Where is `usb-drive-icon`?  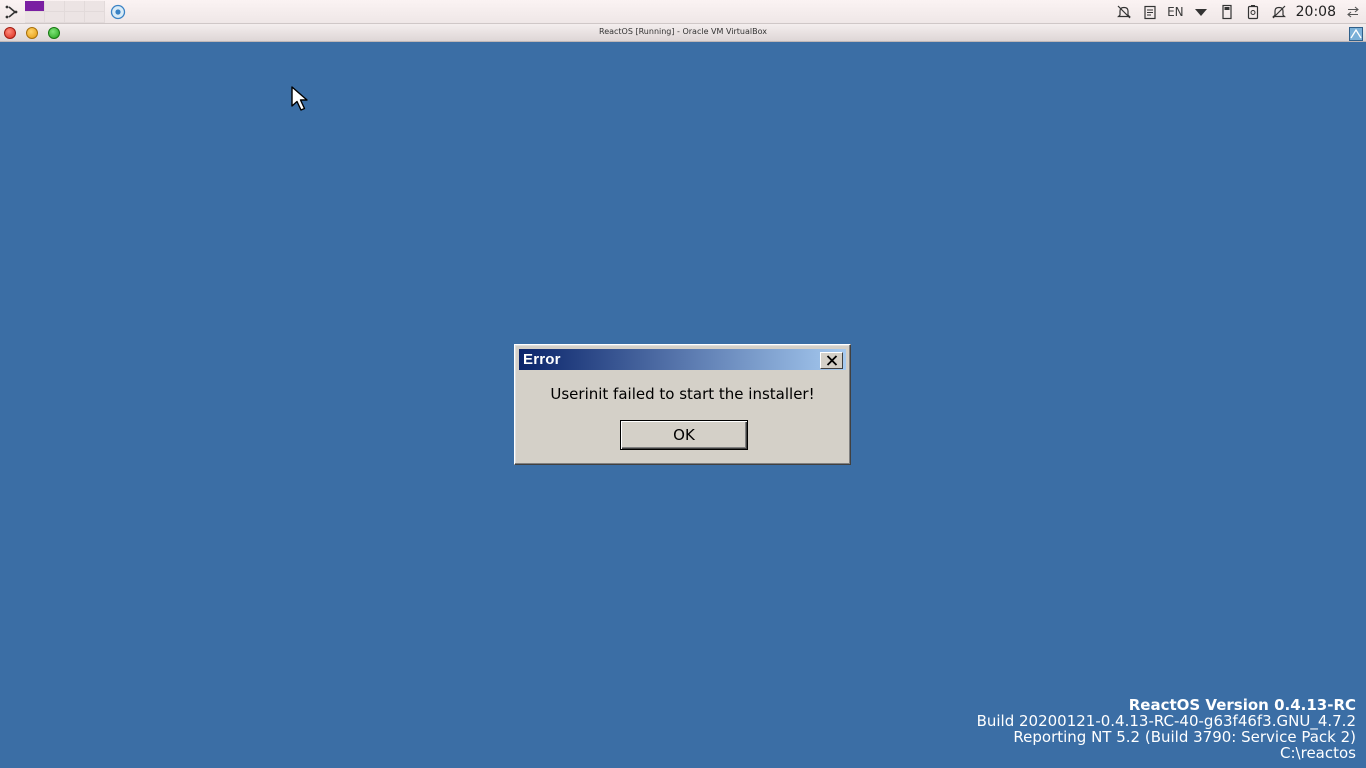 usb-drive-icon is located at coordinates (1227, 12).